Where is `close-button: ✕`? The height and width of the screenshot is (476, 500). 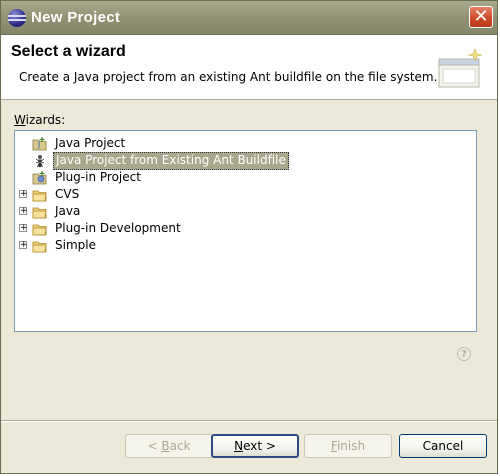
close-button: ✕ is located at coordinates (481, 17).